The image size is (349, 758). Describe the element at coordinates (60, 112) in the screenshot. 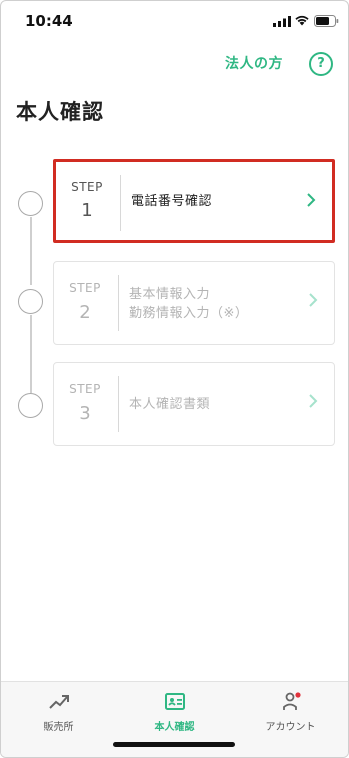

I see `page-title: 本人確認` at that location.